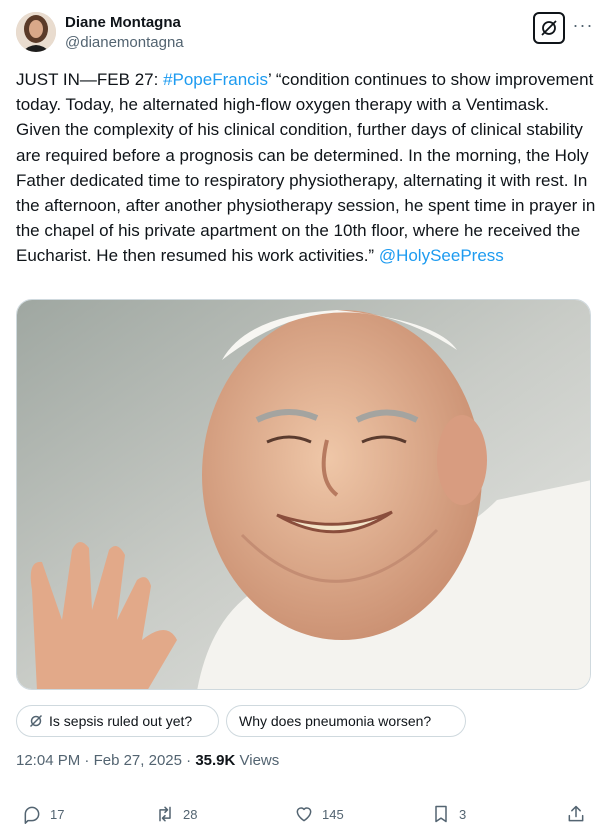  I want to click on action-bar: 17 28 145 3, so click(304, 814).